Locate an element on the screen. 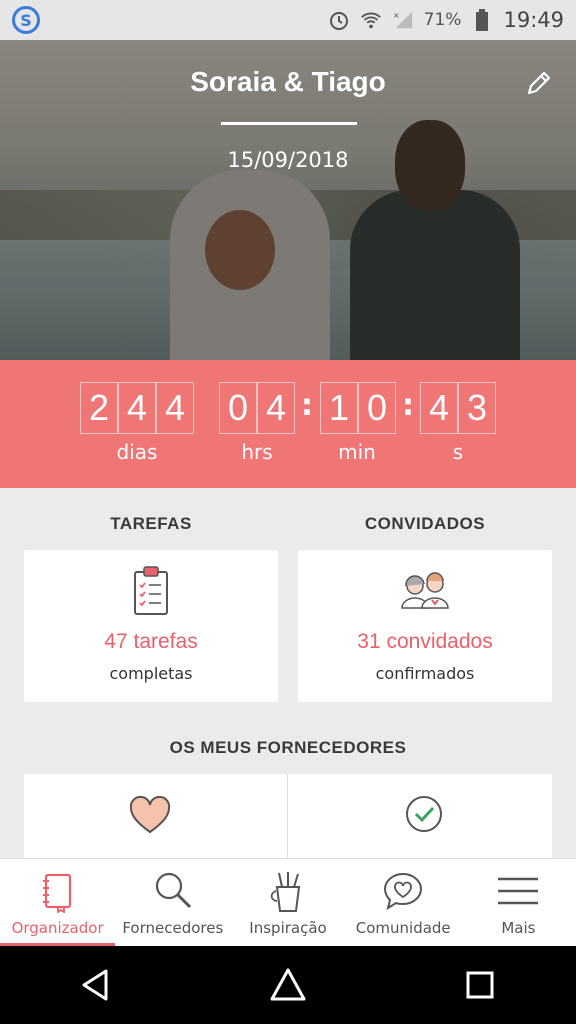 The height and width of the screenshot is (1024, 576). guests-icon is located at coordinates (425, 590).